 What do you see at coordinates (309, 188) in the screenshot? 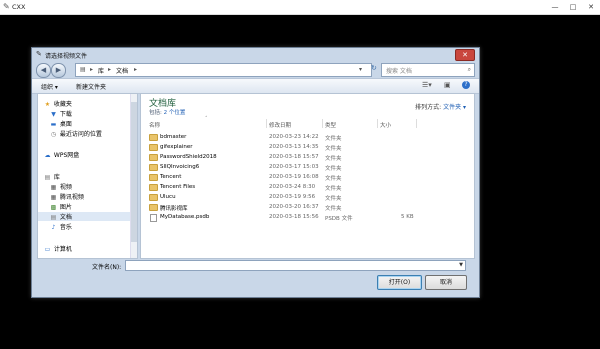
I see `file-row: Tencent Files 2020-03-24 8:30 文件夹` at bounding box center [309, 188].